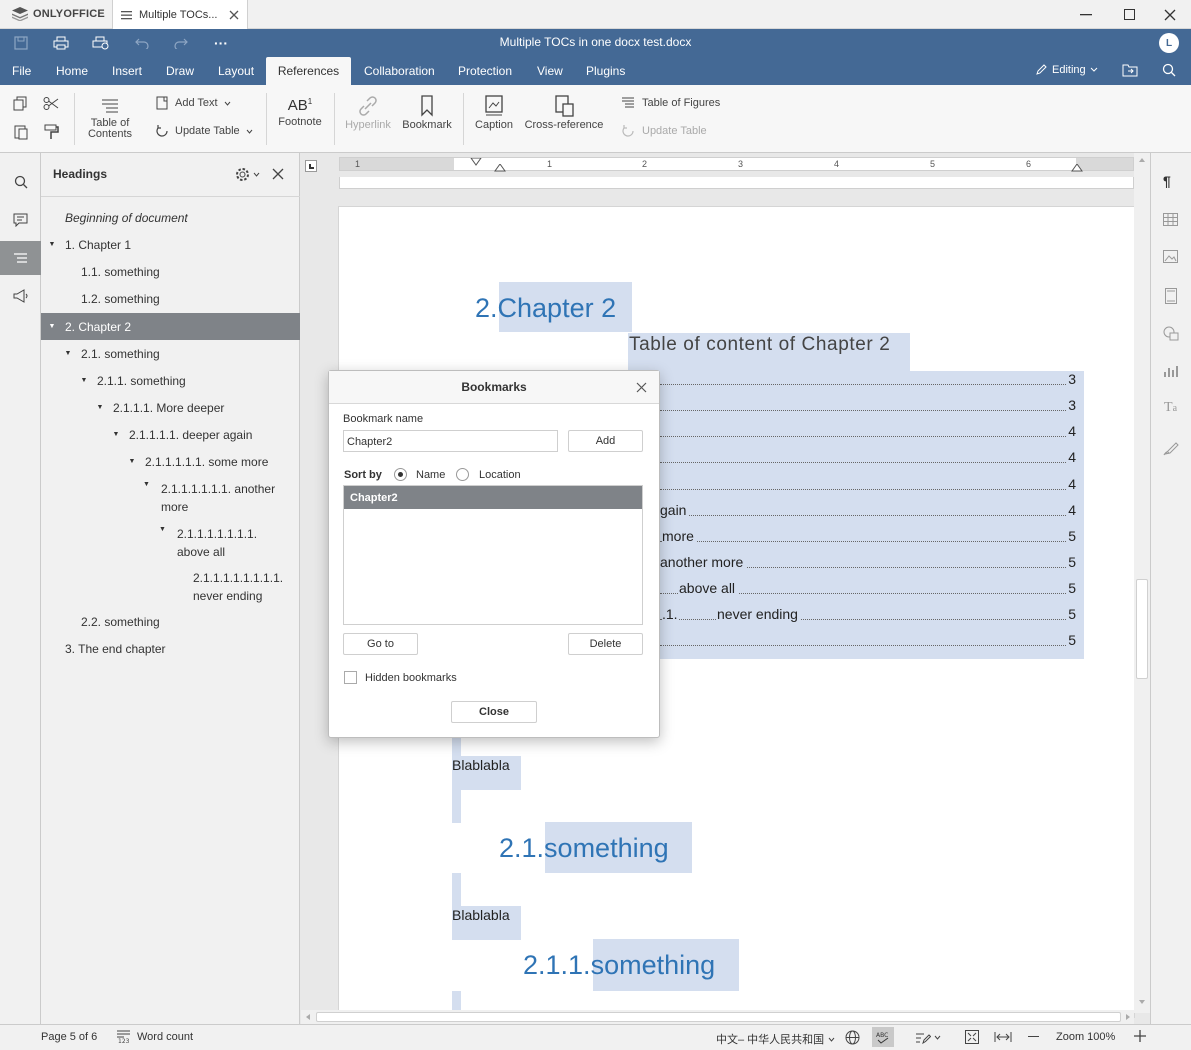 This screenshot has height=1050, width=1191. What do you see at coordinates (20, 220) in the screenshot?
I see `comments-panel-button` at bounding box center [20, 220].